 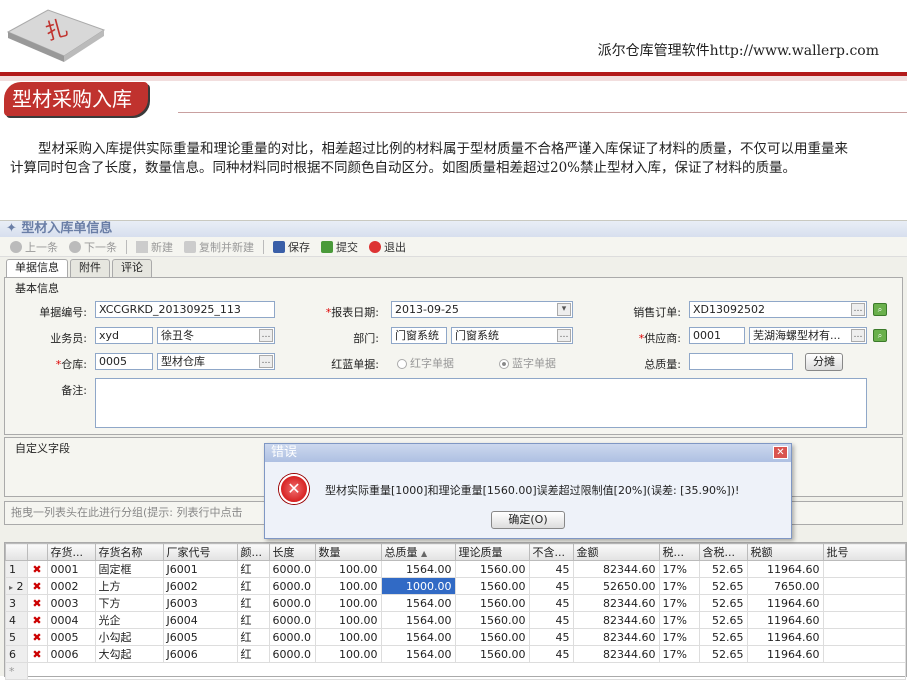 What do you see at coordinates (456, 671) in the screenshot?
I see `new-row: *` at bounding box center [456, 671].